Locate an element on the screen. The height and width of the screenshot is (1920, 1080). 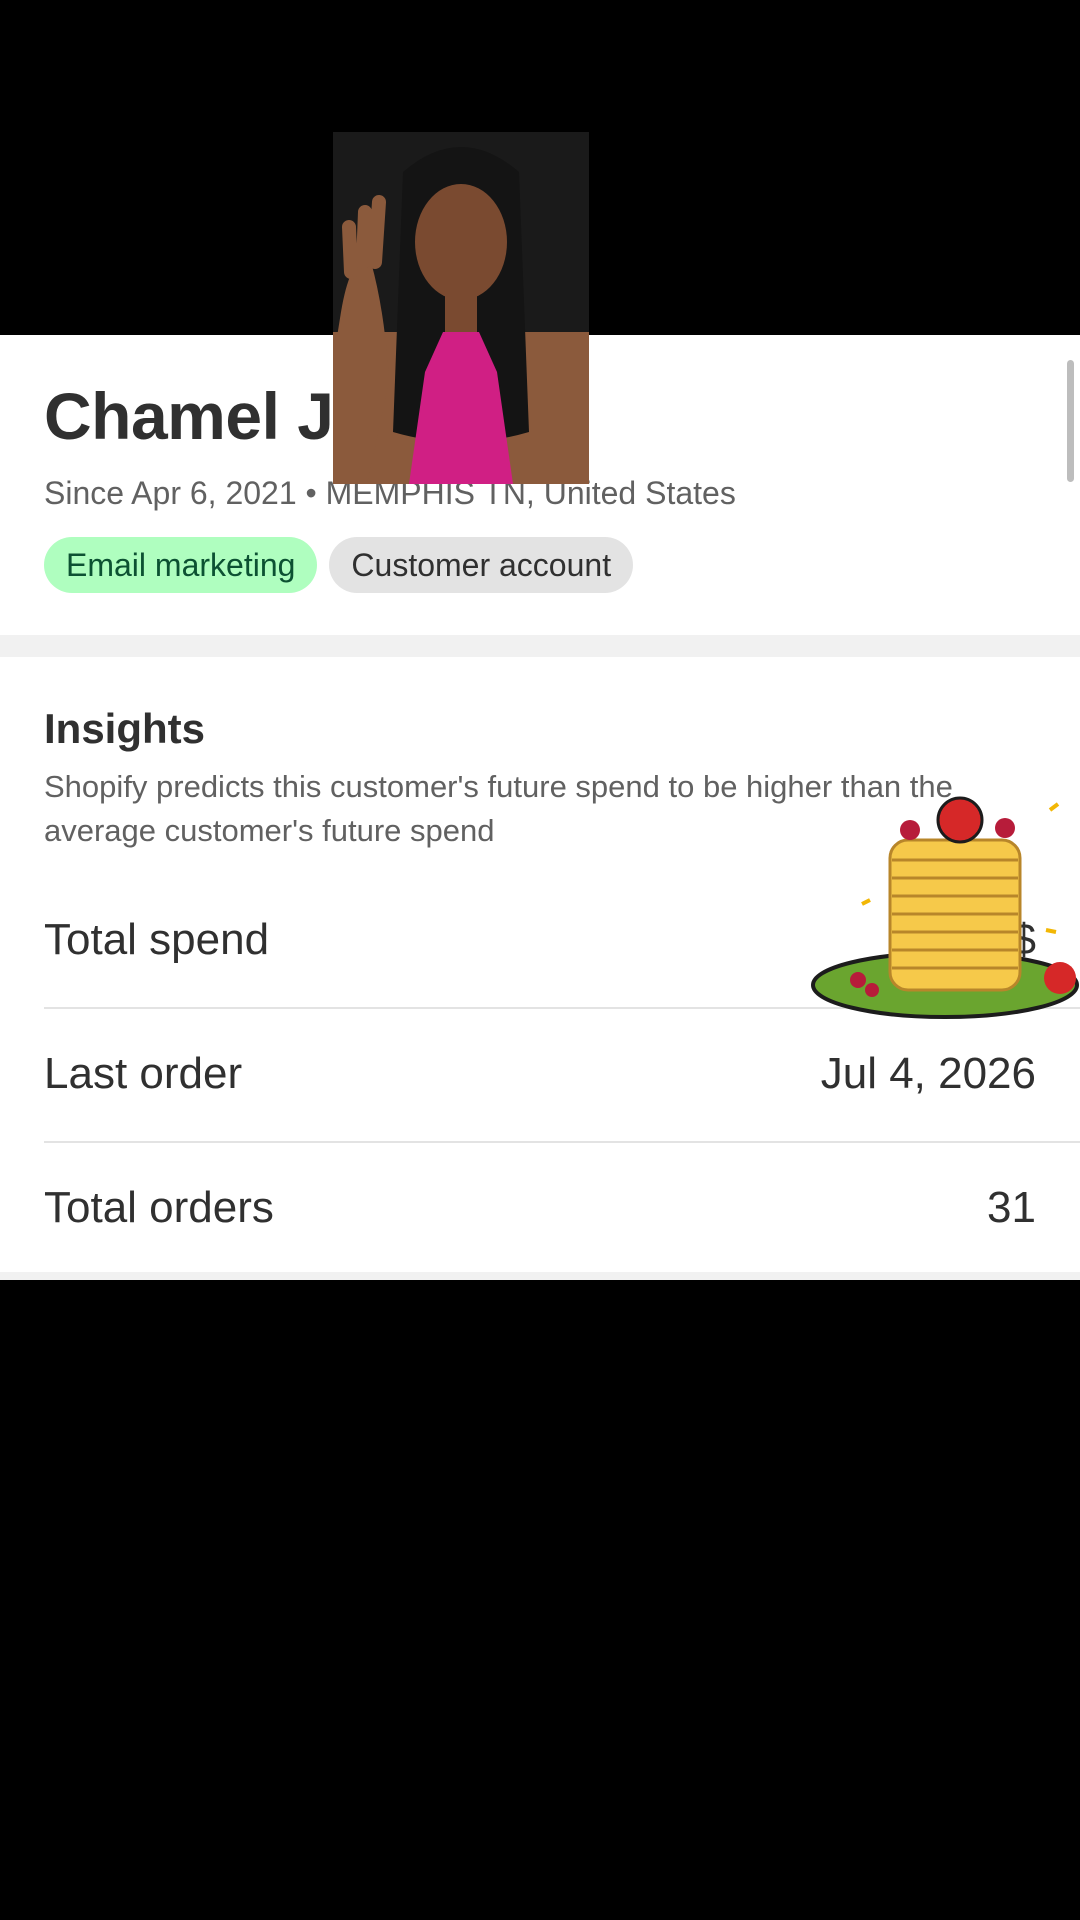
customer-account-badge: Customer account is located at coordinates (481, 565).